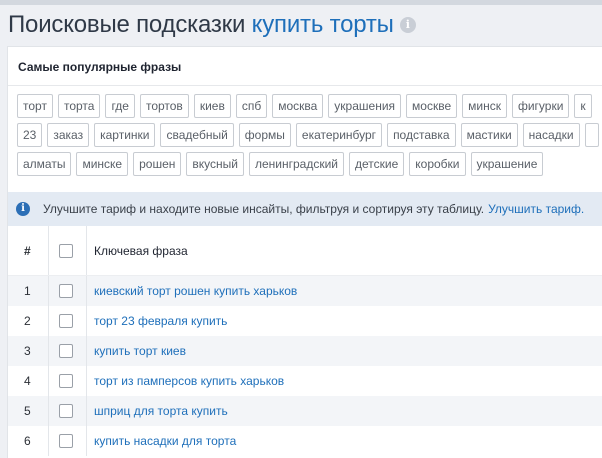 This screenshot has width=602, height=458. What do you see at coordinates (27, 250) in the screenshot?
I see `column-header-number: #` at bounding box center [27, 250].